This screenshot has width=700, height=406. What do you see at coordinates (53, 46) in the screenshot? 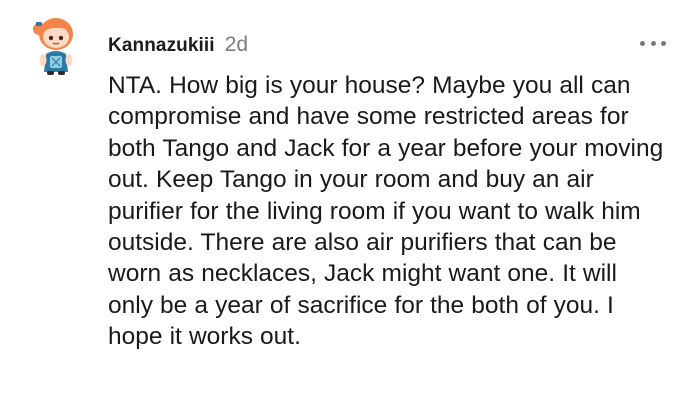
I see `snoo-avatar-icon` at bounding box center [53, 46].